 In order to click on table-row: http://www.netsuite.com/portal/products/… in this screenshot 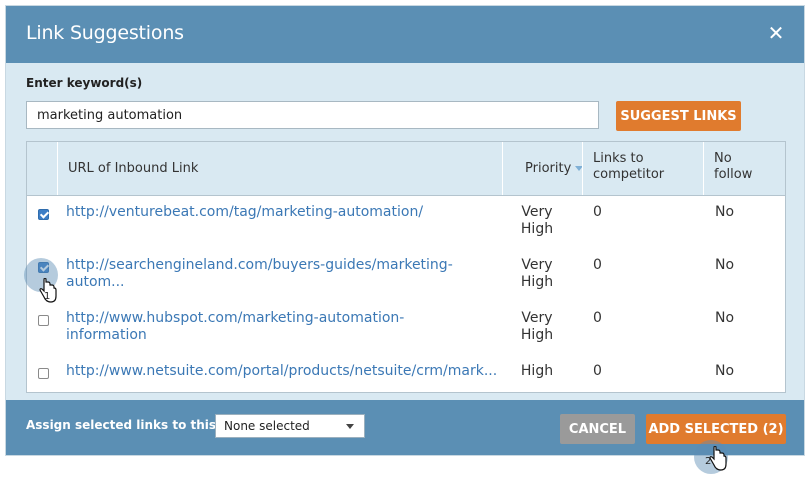, I will do `click(406, 373)`.